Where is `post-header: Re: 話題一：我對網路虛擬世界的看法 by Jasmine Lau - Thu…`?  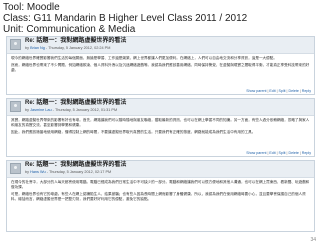 post-header: Re: 話題一：我對網路虛擬世界的看法 by Jasmine Lau - Thu… is located at coordinates (160, 107).